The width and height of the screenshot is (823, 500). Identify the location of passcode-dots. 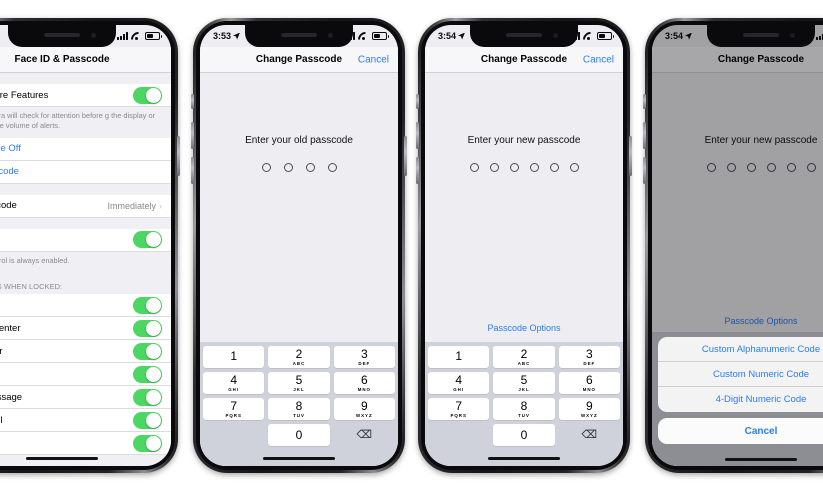
(299, 167).